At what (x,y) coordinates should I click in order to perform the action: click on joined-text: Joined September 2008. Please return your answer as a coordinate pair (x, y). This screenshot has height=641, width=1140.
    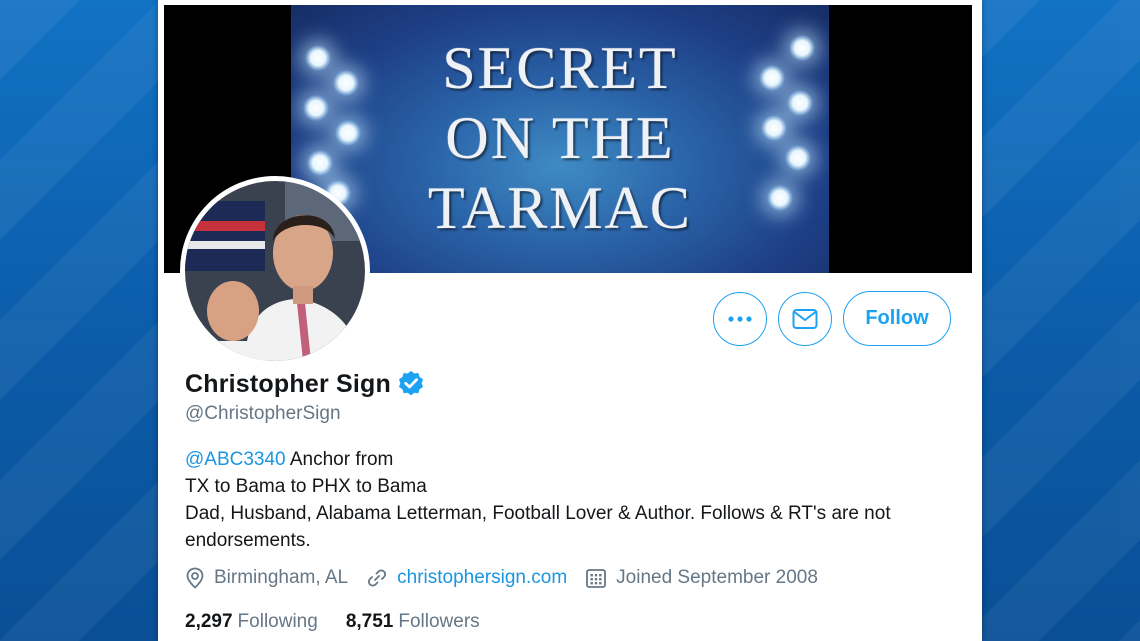
    Looking at the image, I should click on (717, 577).